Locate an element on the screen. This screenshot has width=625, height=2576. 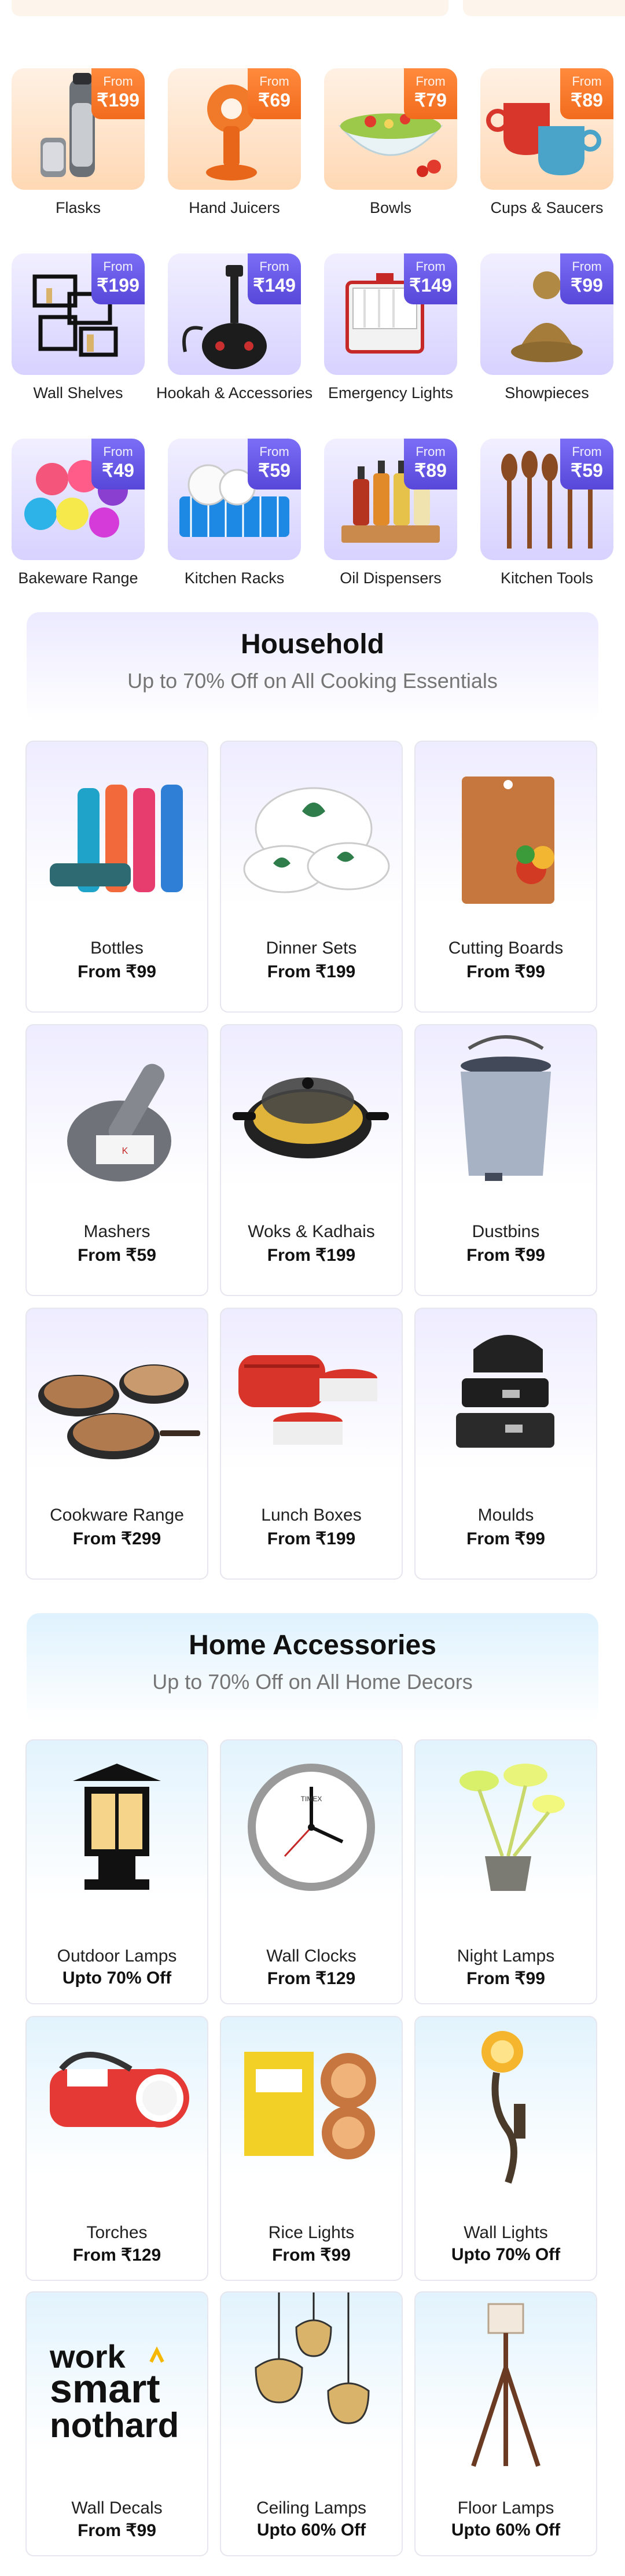
household-card-moulds: Moulds From ₹99 is located at coordinates (505, 1444).